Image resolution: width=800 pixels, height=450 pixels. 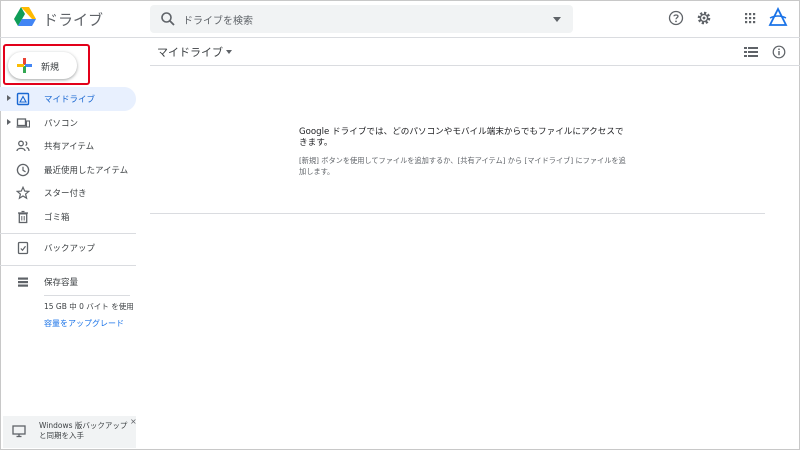 I want to click on search-bar: ドライブを検索, so click(x=361, y=19).